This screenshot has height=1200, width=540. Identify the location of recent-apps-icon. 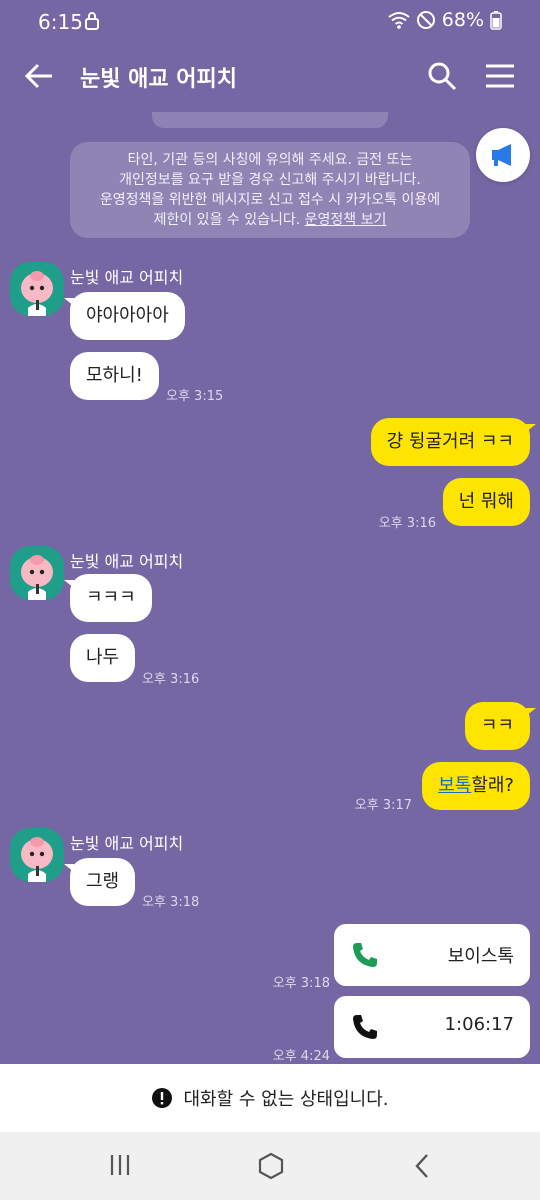
(120, 1165).